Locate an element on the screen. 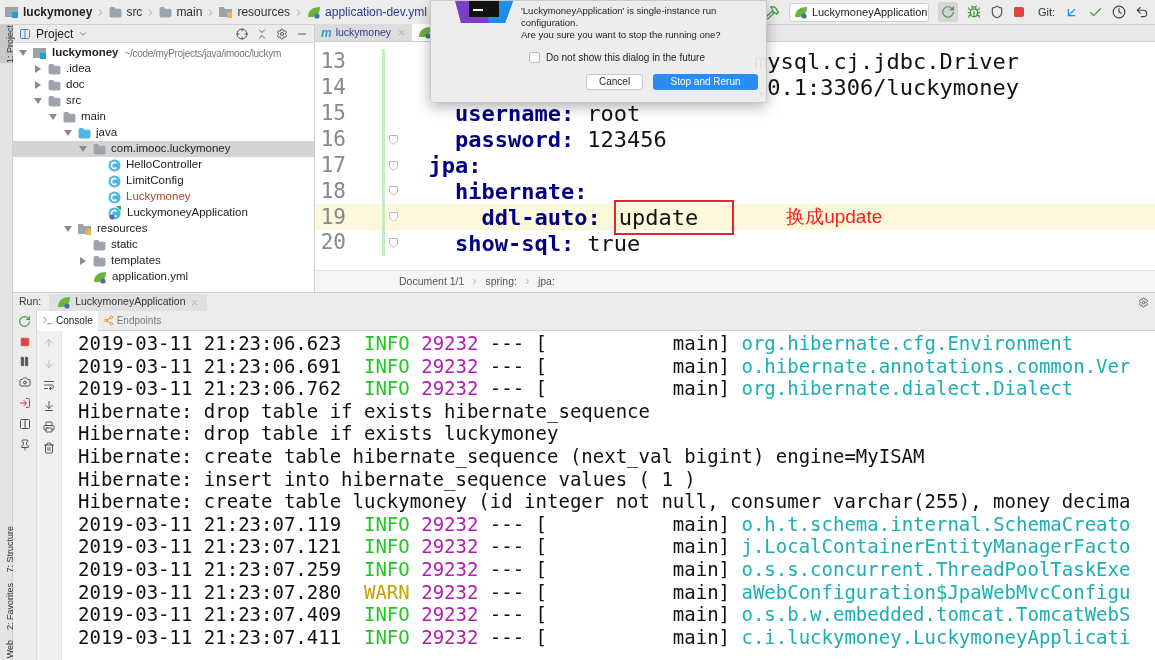 The image size is (1155, 660). rerun-button is located at coordinates (947, 12).